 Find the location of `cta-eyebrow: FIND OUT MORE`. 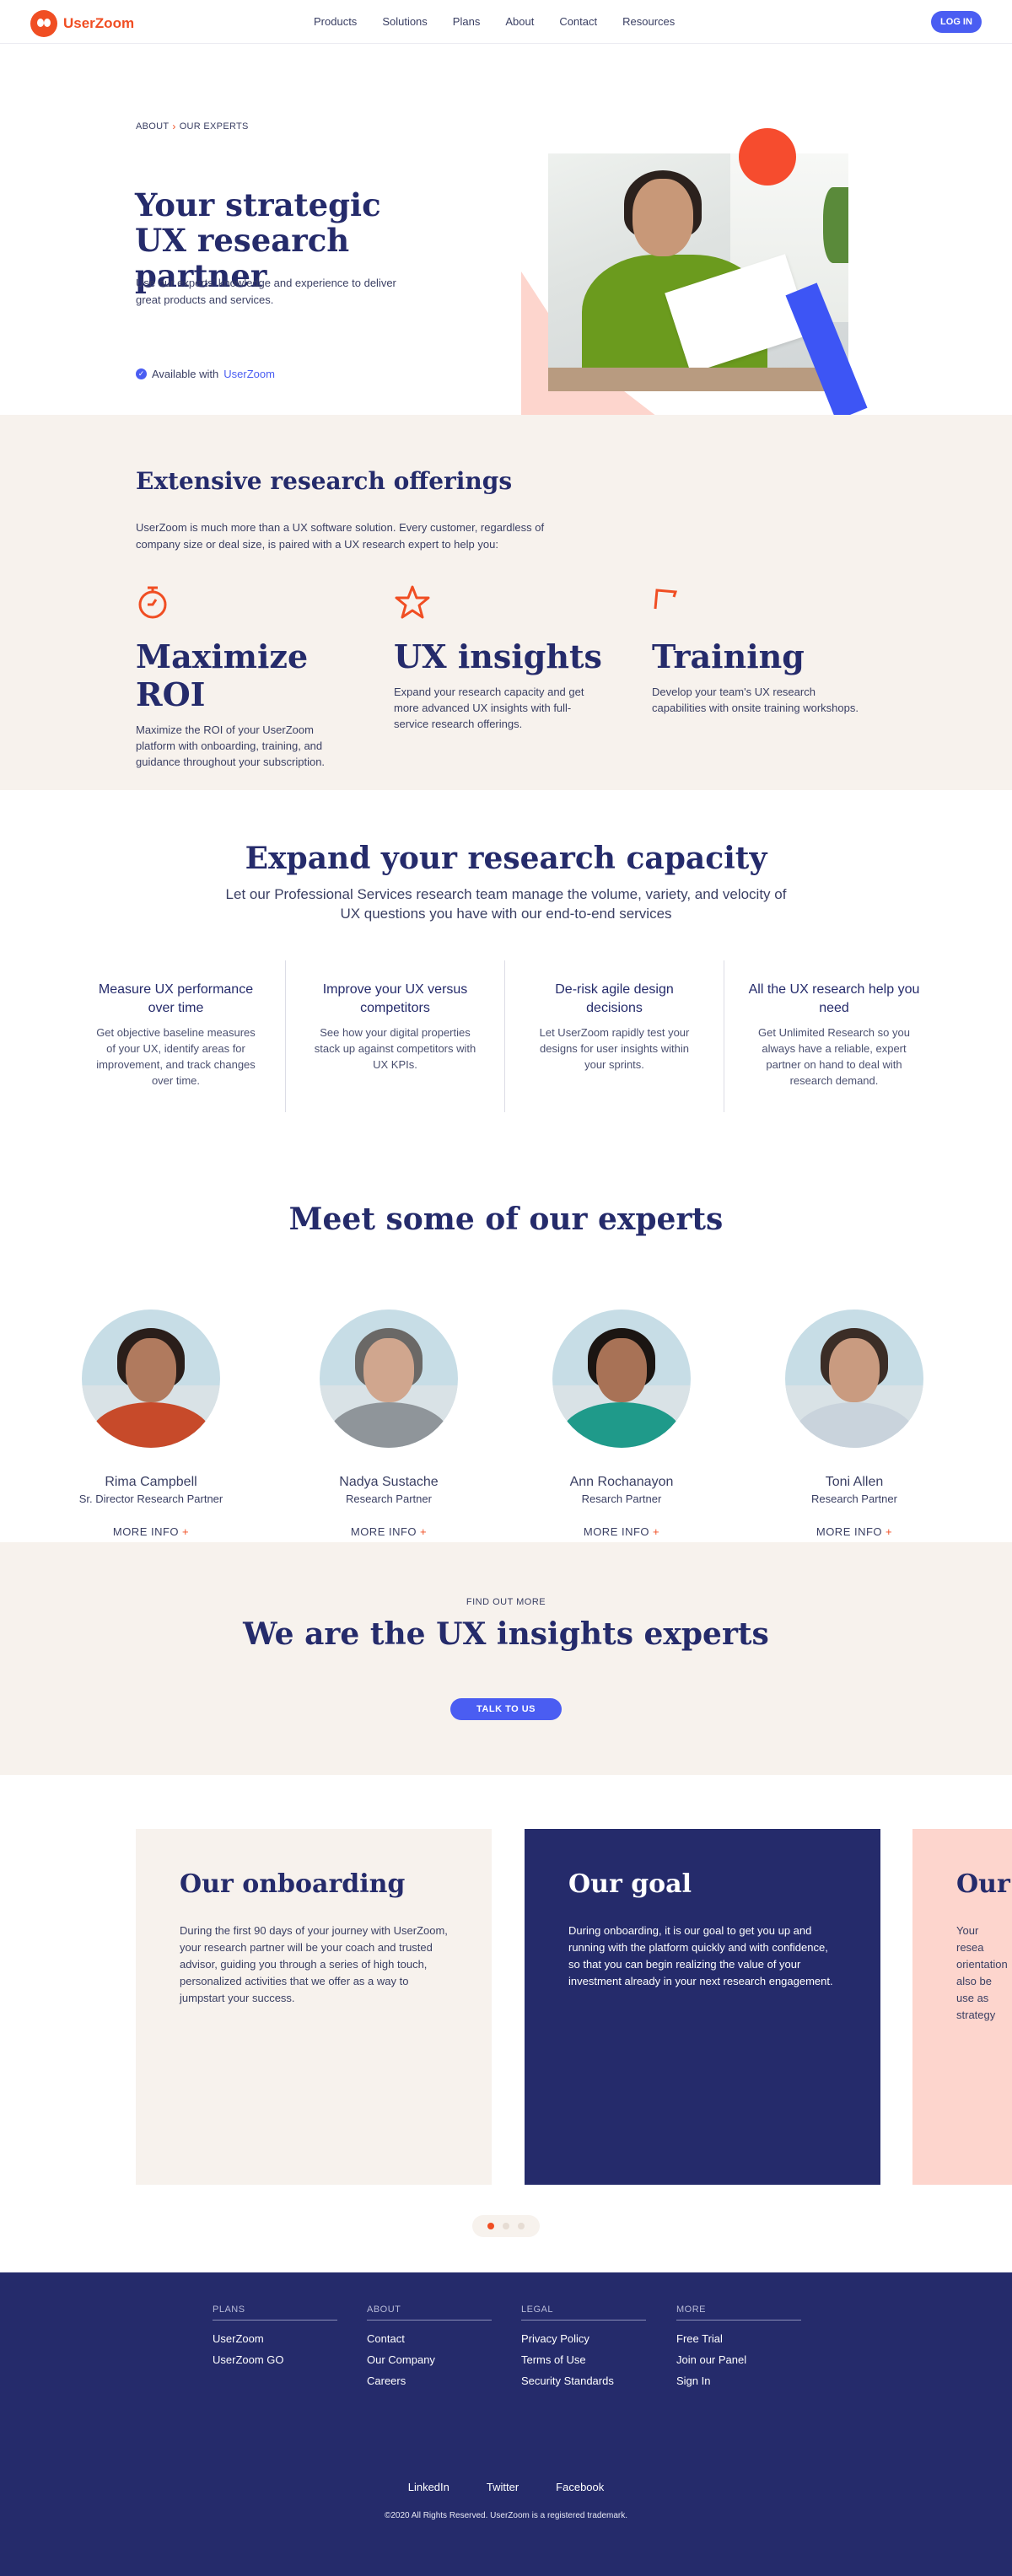

cta-eyebrow: FIND OUT MORE is located at coordinates (506, 1602).